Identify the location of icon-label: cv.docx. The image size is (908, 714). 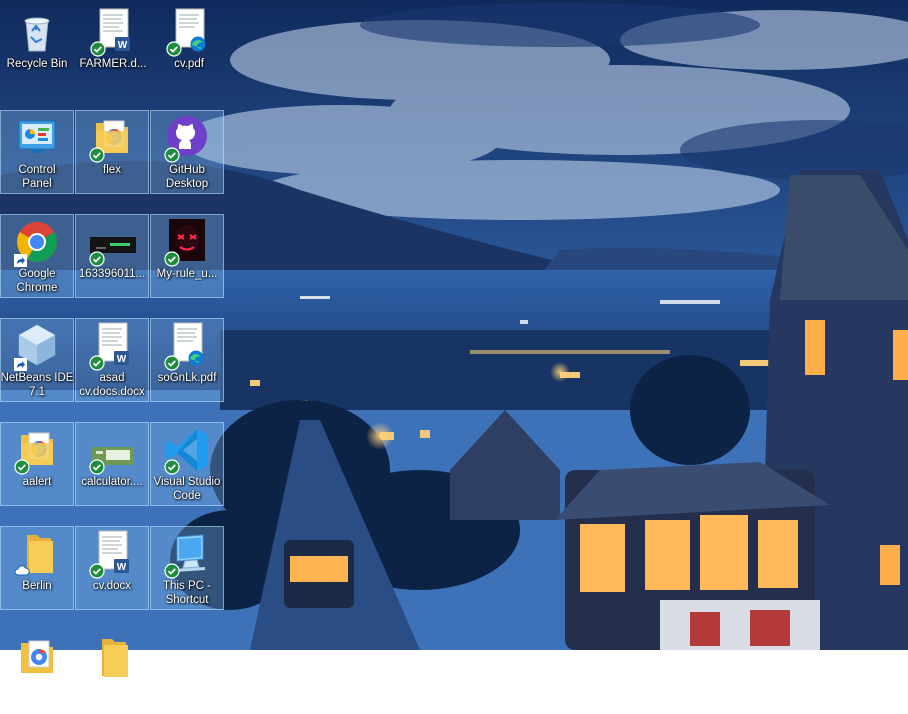
(112, 586).